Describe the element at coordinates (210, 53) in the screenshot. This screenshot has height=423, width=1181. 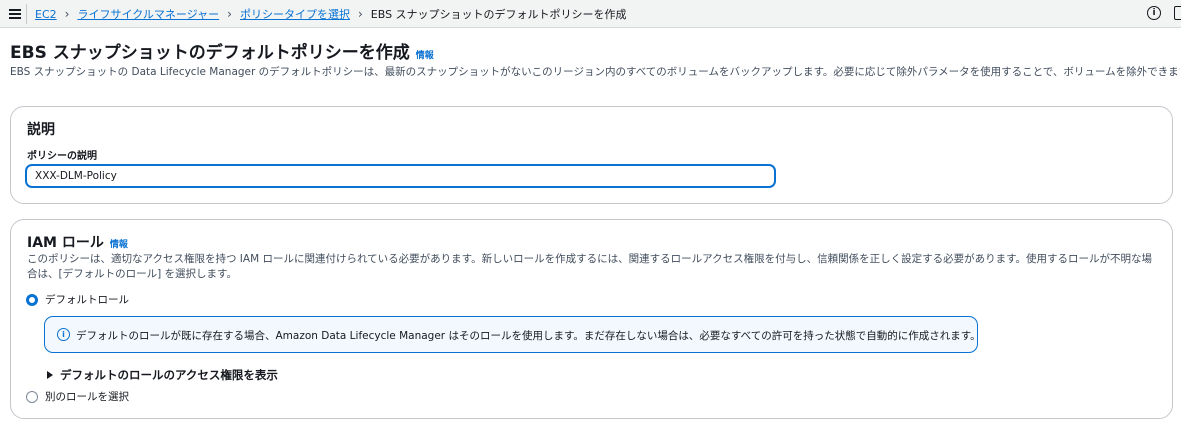
I see `page-title-text: EBS スナップショットのデフォルトポリシーを作成` at that location.